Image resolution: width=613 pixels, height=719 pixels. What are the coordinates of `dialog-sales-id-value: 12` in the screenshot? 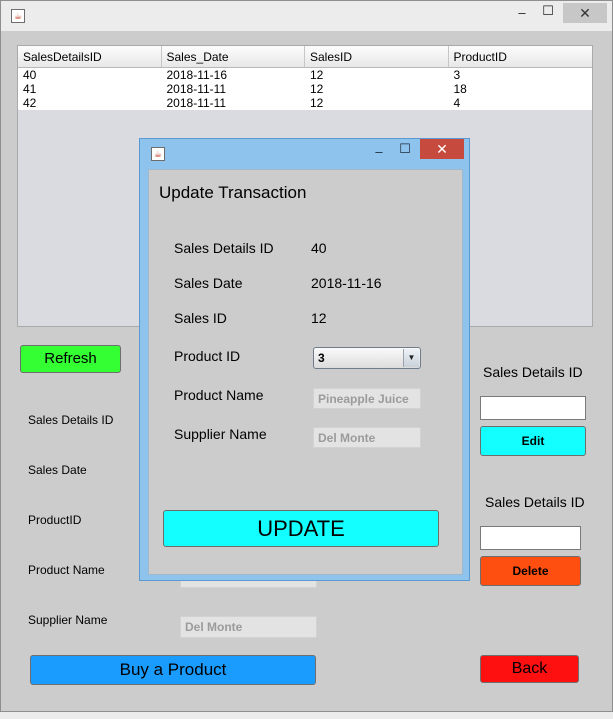 It's located at (319, 318).